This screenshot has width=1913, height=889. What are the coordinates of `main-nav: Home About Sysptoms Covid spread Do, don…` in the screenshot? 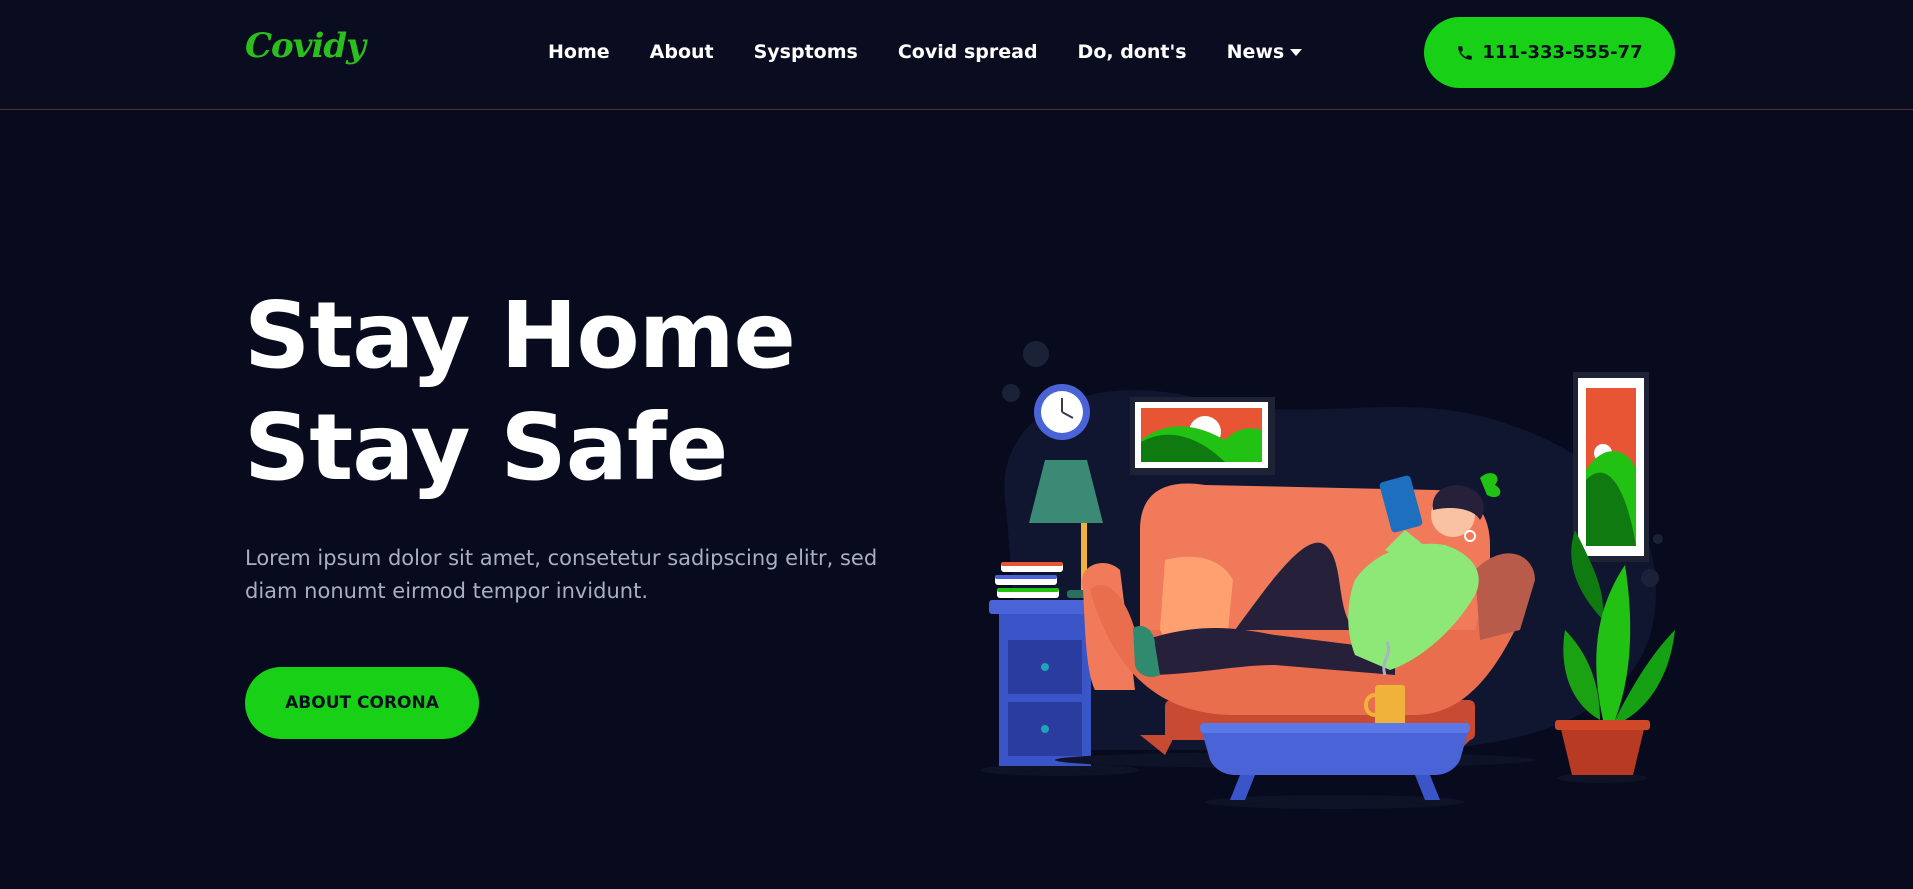 It's located at (925, 52).